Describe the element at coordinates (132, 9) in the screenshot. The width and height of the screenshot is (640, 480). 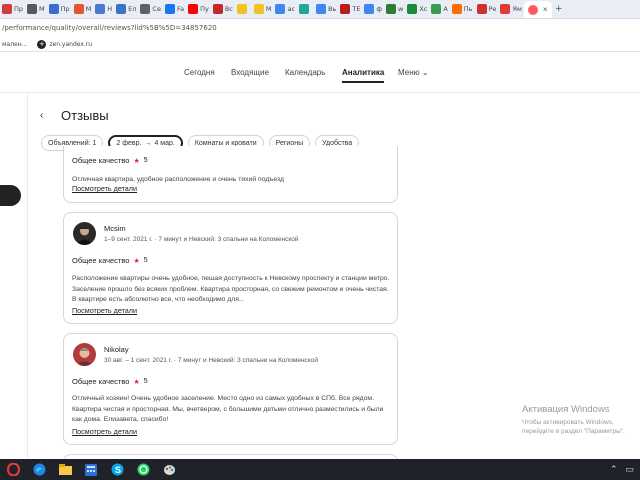
I see `tab-title: Ел` at that location.